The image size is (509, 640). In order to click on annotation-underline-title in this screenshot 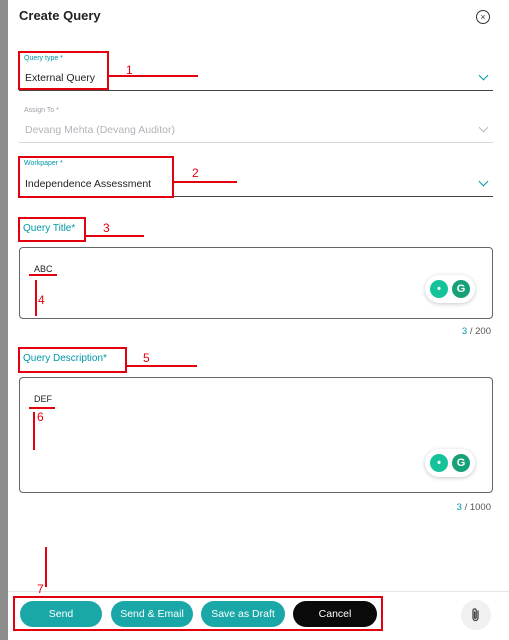, I will do `click(43, 275)`.